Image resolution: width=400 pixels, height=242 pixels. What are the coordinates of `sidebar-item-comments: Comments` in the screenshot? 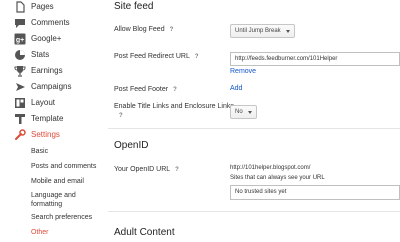 It's located at (52, 24).